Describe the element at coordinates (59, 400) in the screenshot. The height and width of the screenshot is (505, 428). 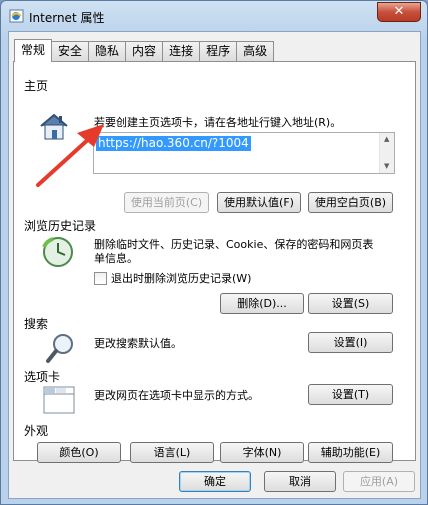
I see `tabs-window-icon` at that location.